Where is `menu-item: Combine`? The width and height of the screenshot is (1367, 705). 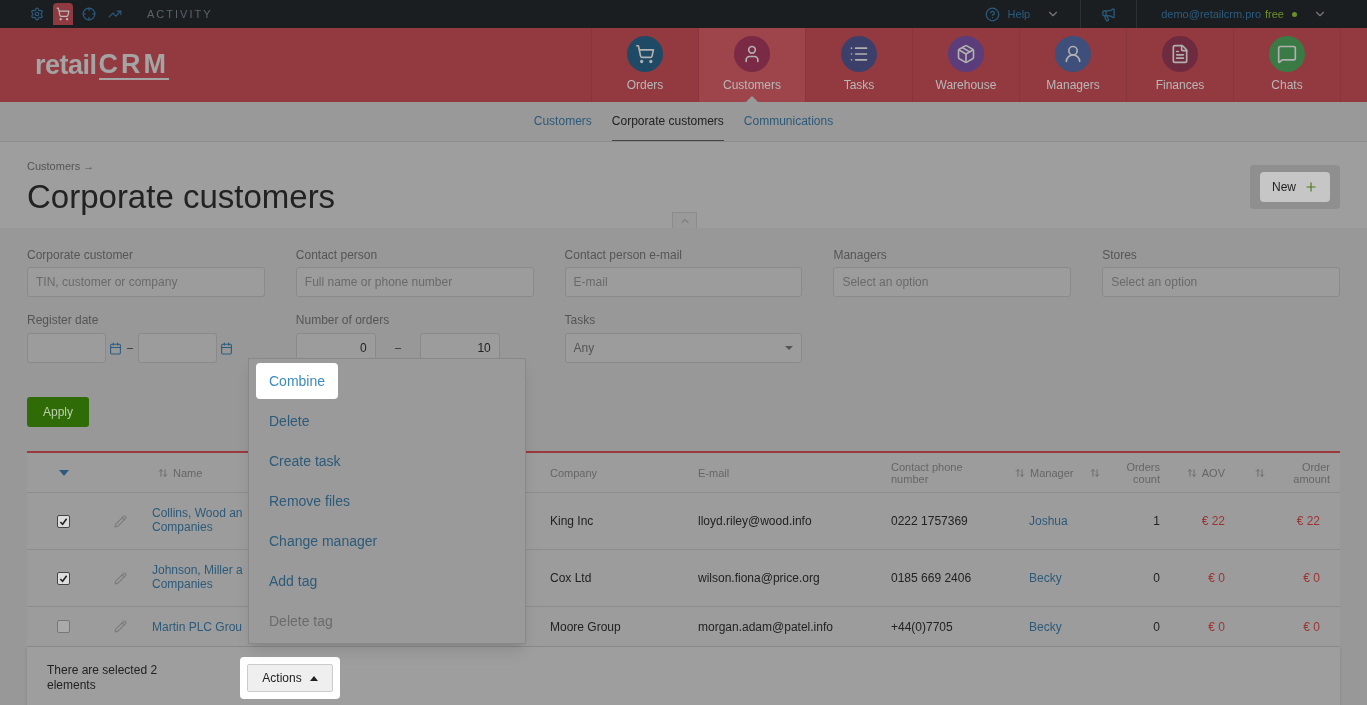
menu-item: Combine is located at coordinates (297, 381).